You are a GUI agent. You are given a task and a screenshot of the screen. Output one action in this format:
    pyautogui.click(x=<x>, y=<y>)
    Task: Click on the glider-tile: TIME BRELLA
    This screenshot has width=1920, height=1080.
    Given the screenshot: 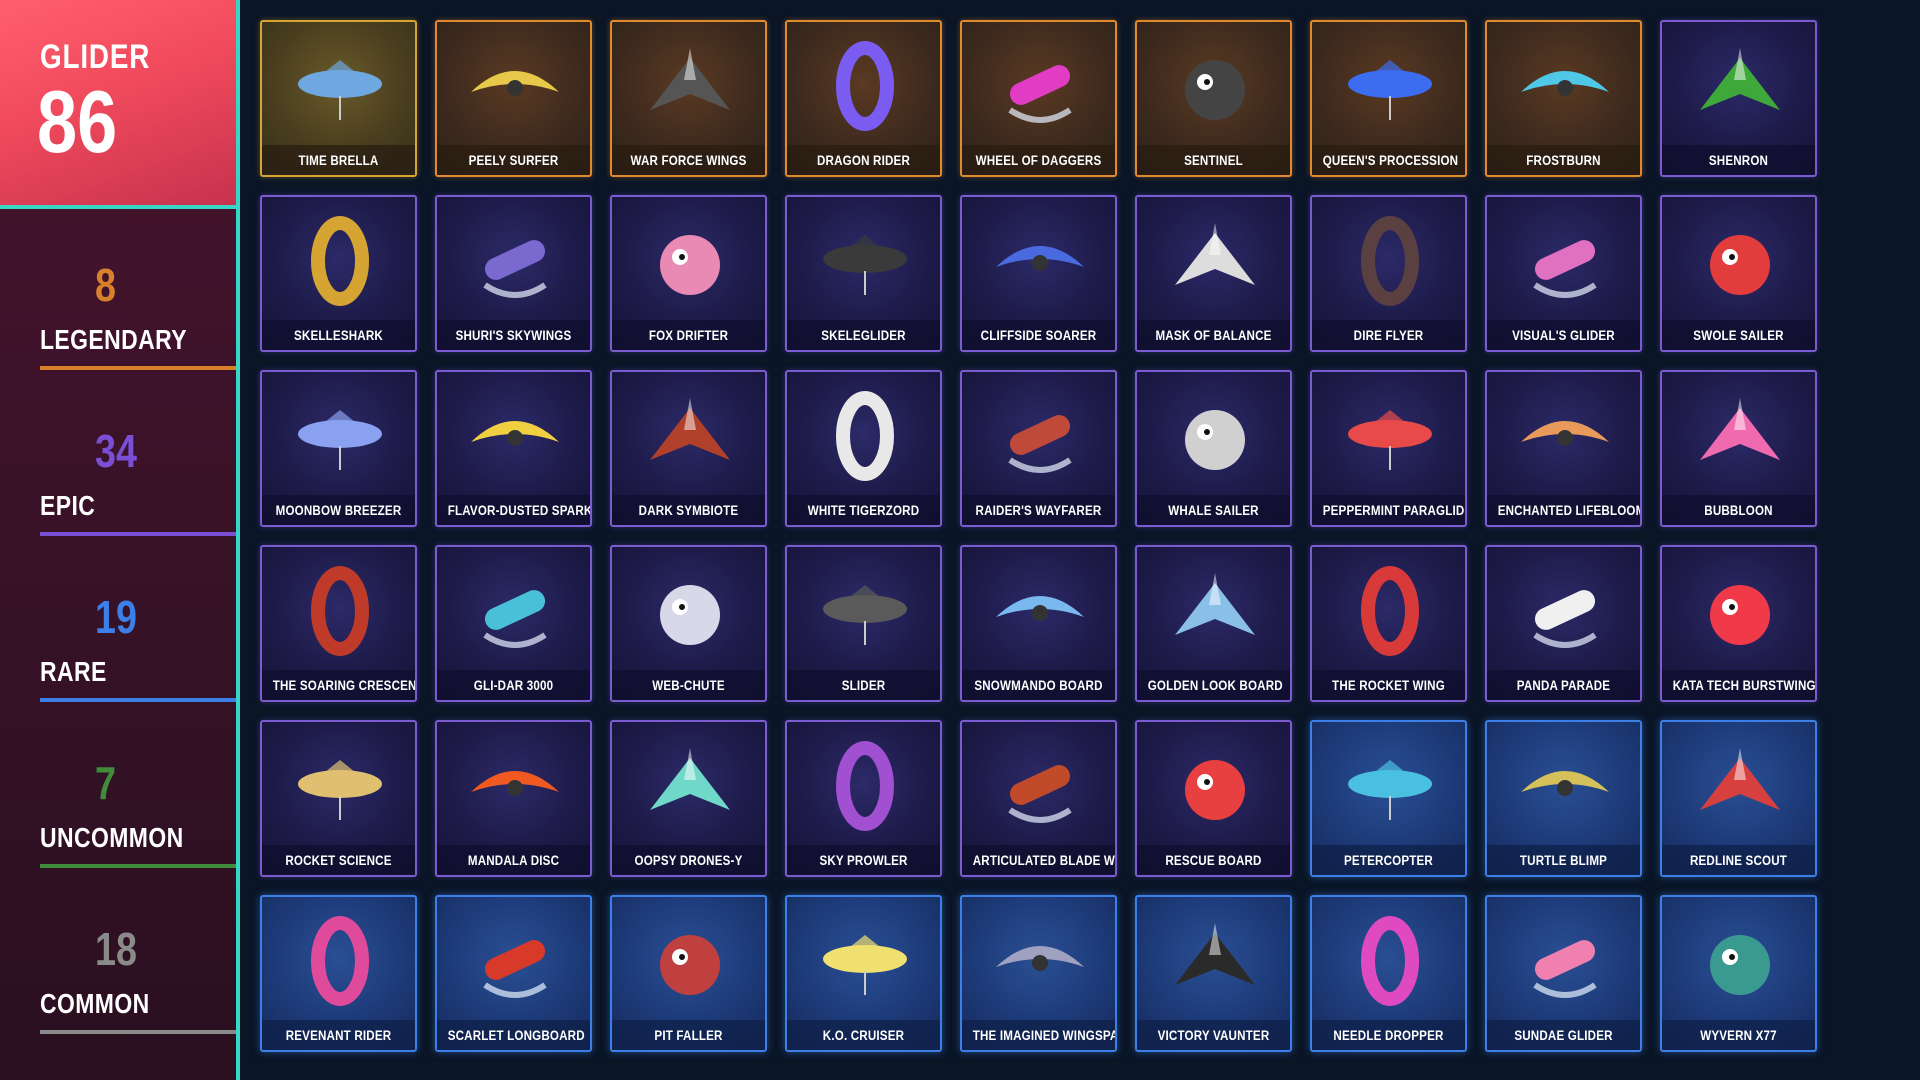 What is the action you would take?
    pyautogui.click(x=338, y=98)
    